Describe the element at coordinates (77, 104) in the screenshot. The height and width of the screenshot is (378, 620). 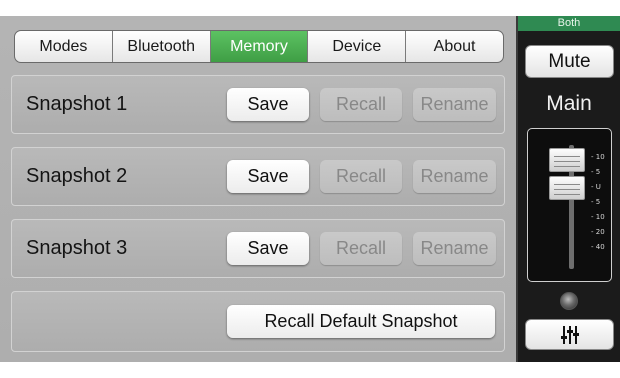
I see `snapshot-label: Snapshot 1` at that location.